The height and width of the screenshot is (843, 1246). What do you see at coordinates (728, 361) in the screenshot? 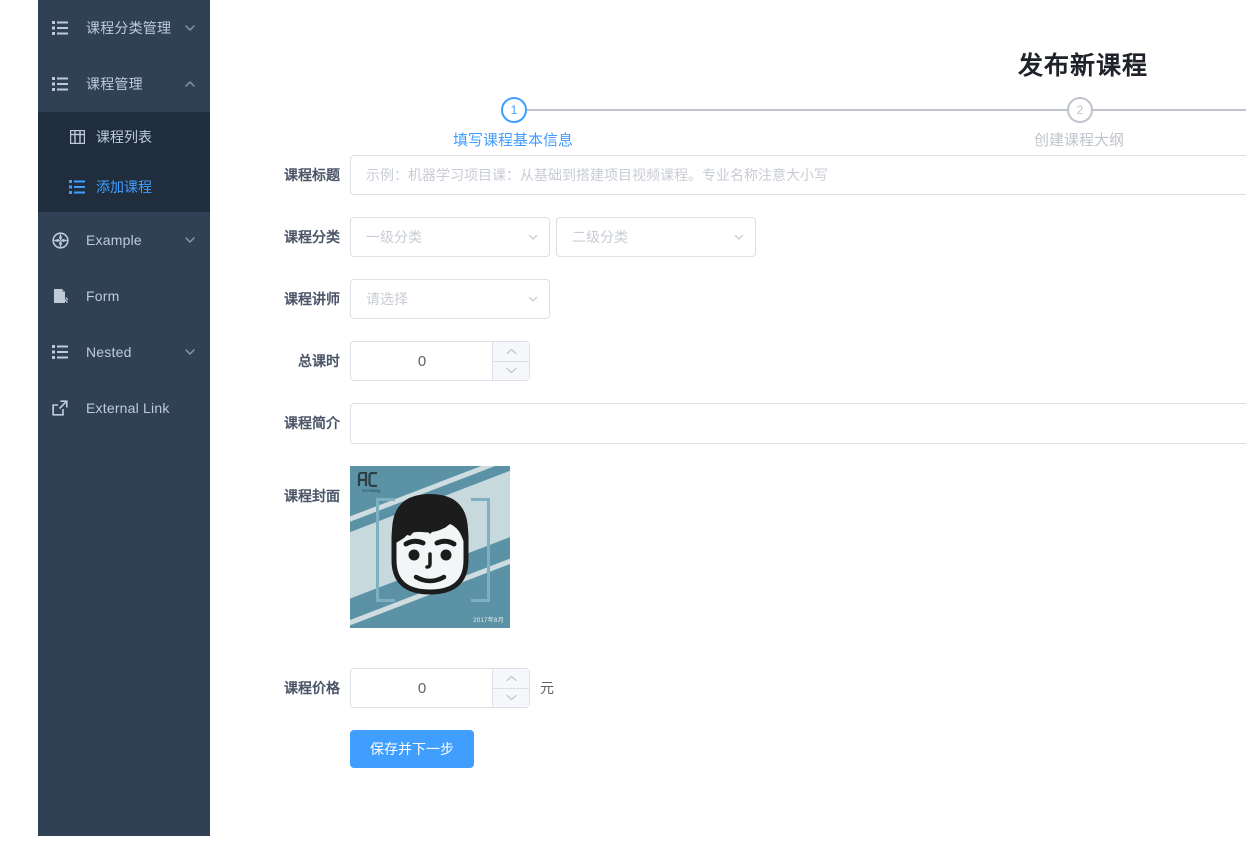
I see `form-row-lessons: 总课时 0` at bounding box center [728, 361].